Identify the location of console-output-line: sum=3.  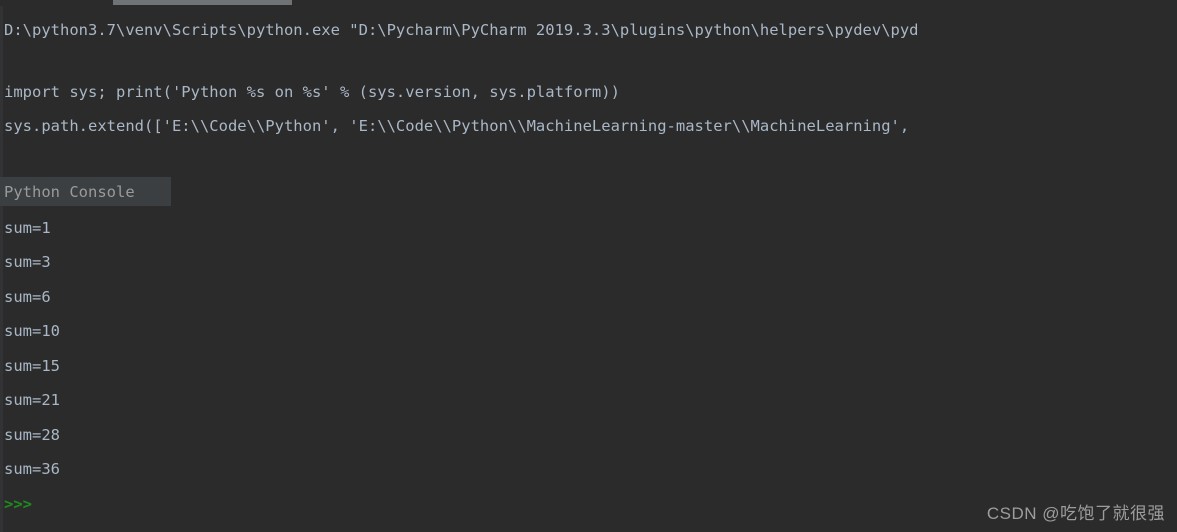
(27, 262).